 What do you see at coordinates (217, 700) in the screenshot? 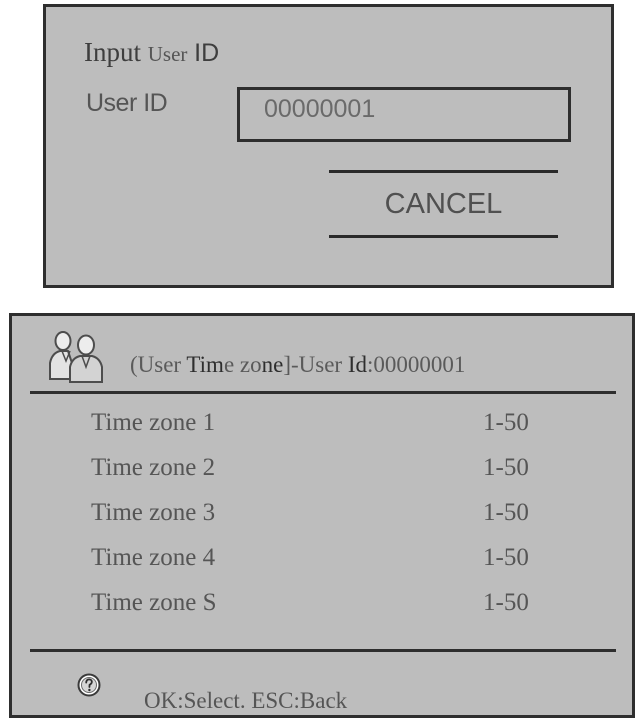
I see `hint-select: Select.` at bounding box center [217, 700].